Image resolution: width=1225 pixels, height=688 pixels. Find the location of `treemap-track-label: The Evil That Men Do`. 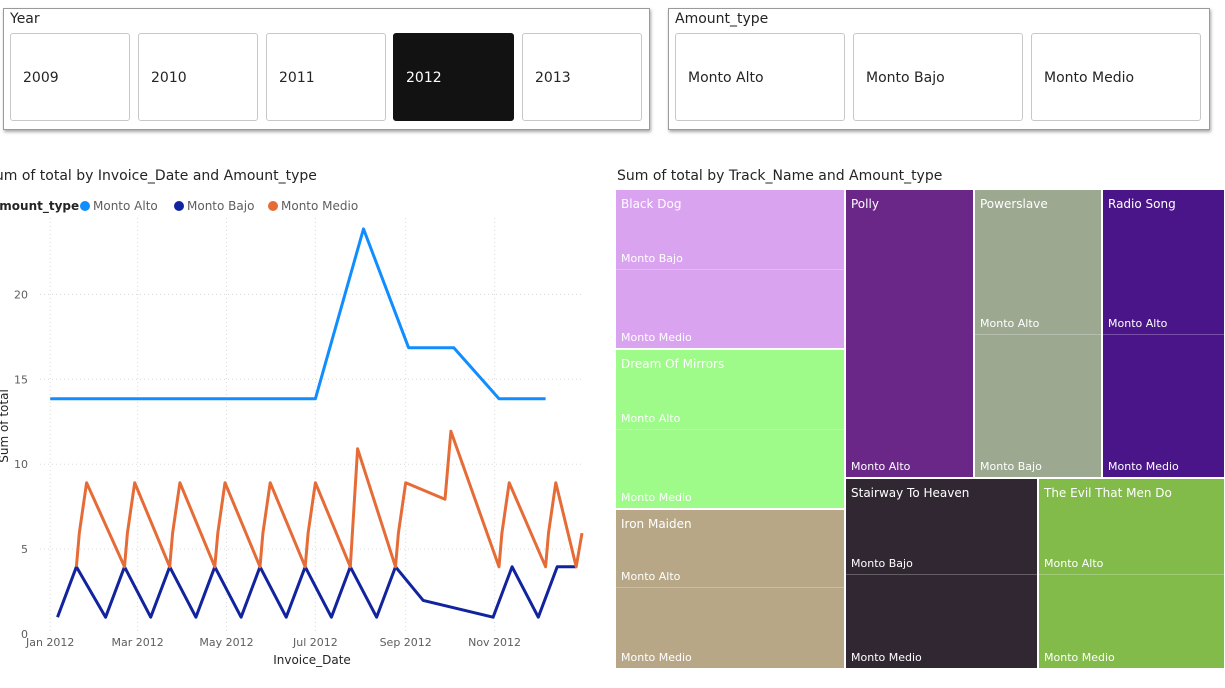

treemap-track-label: The Evil That Men Do is located at coordinates (1108, 493).